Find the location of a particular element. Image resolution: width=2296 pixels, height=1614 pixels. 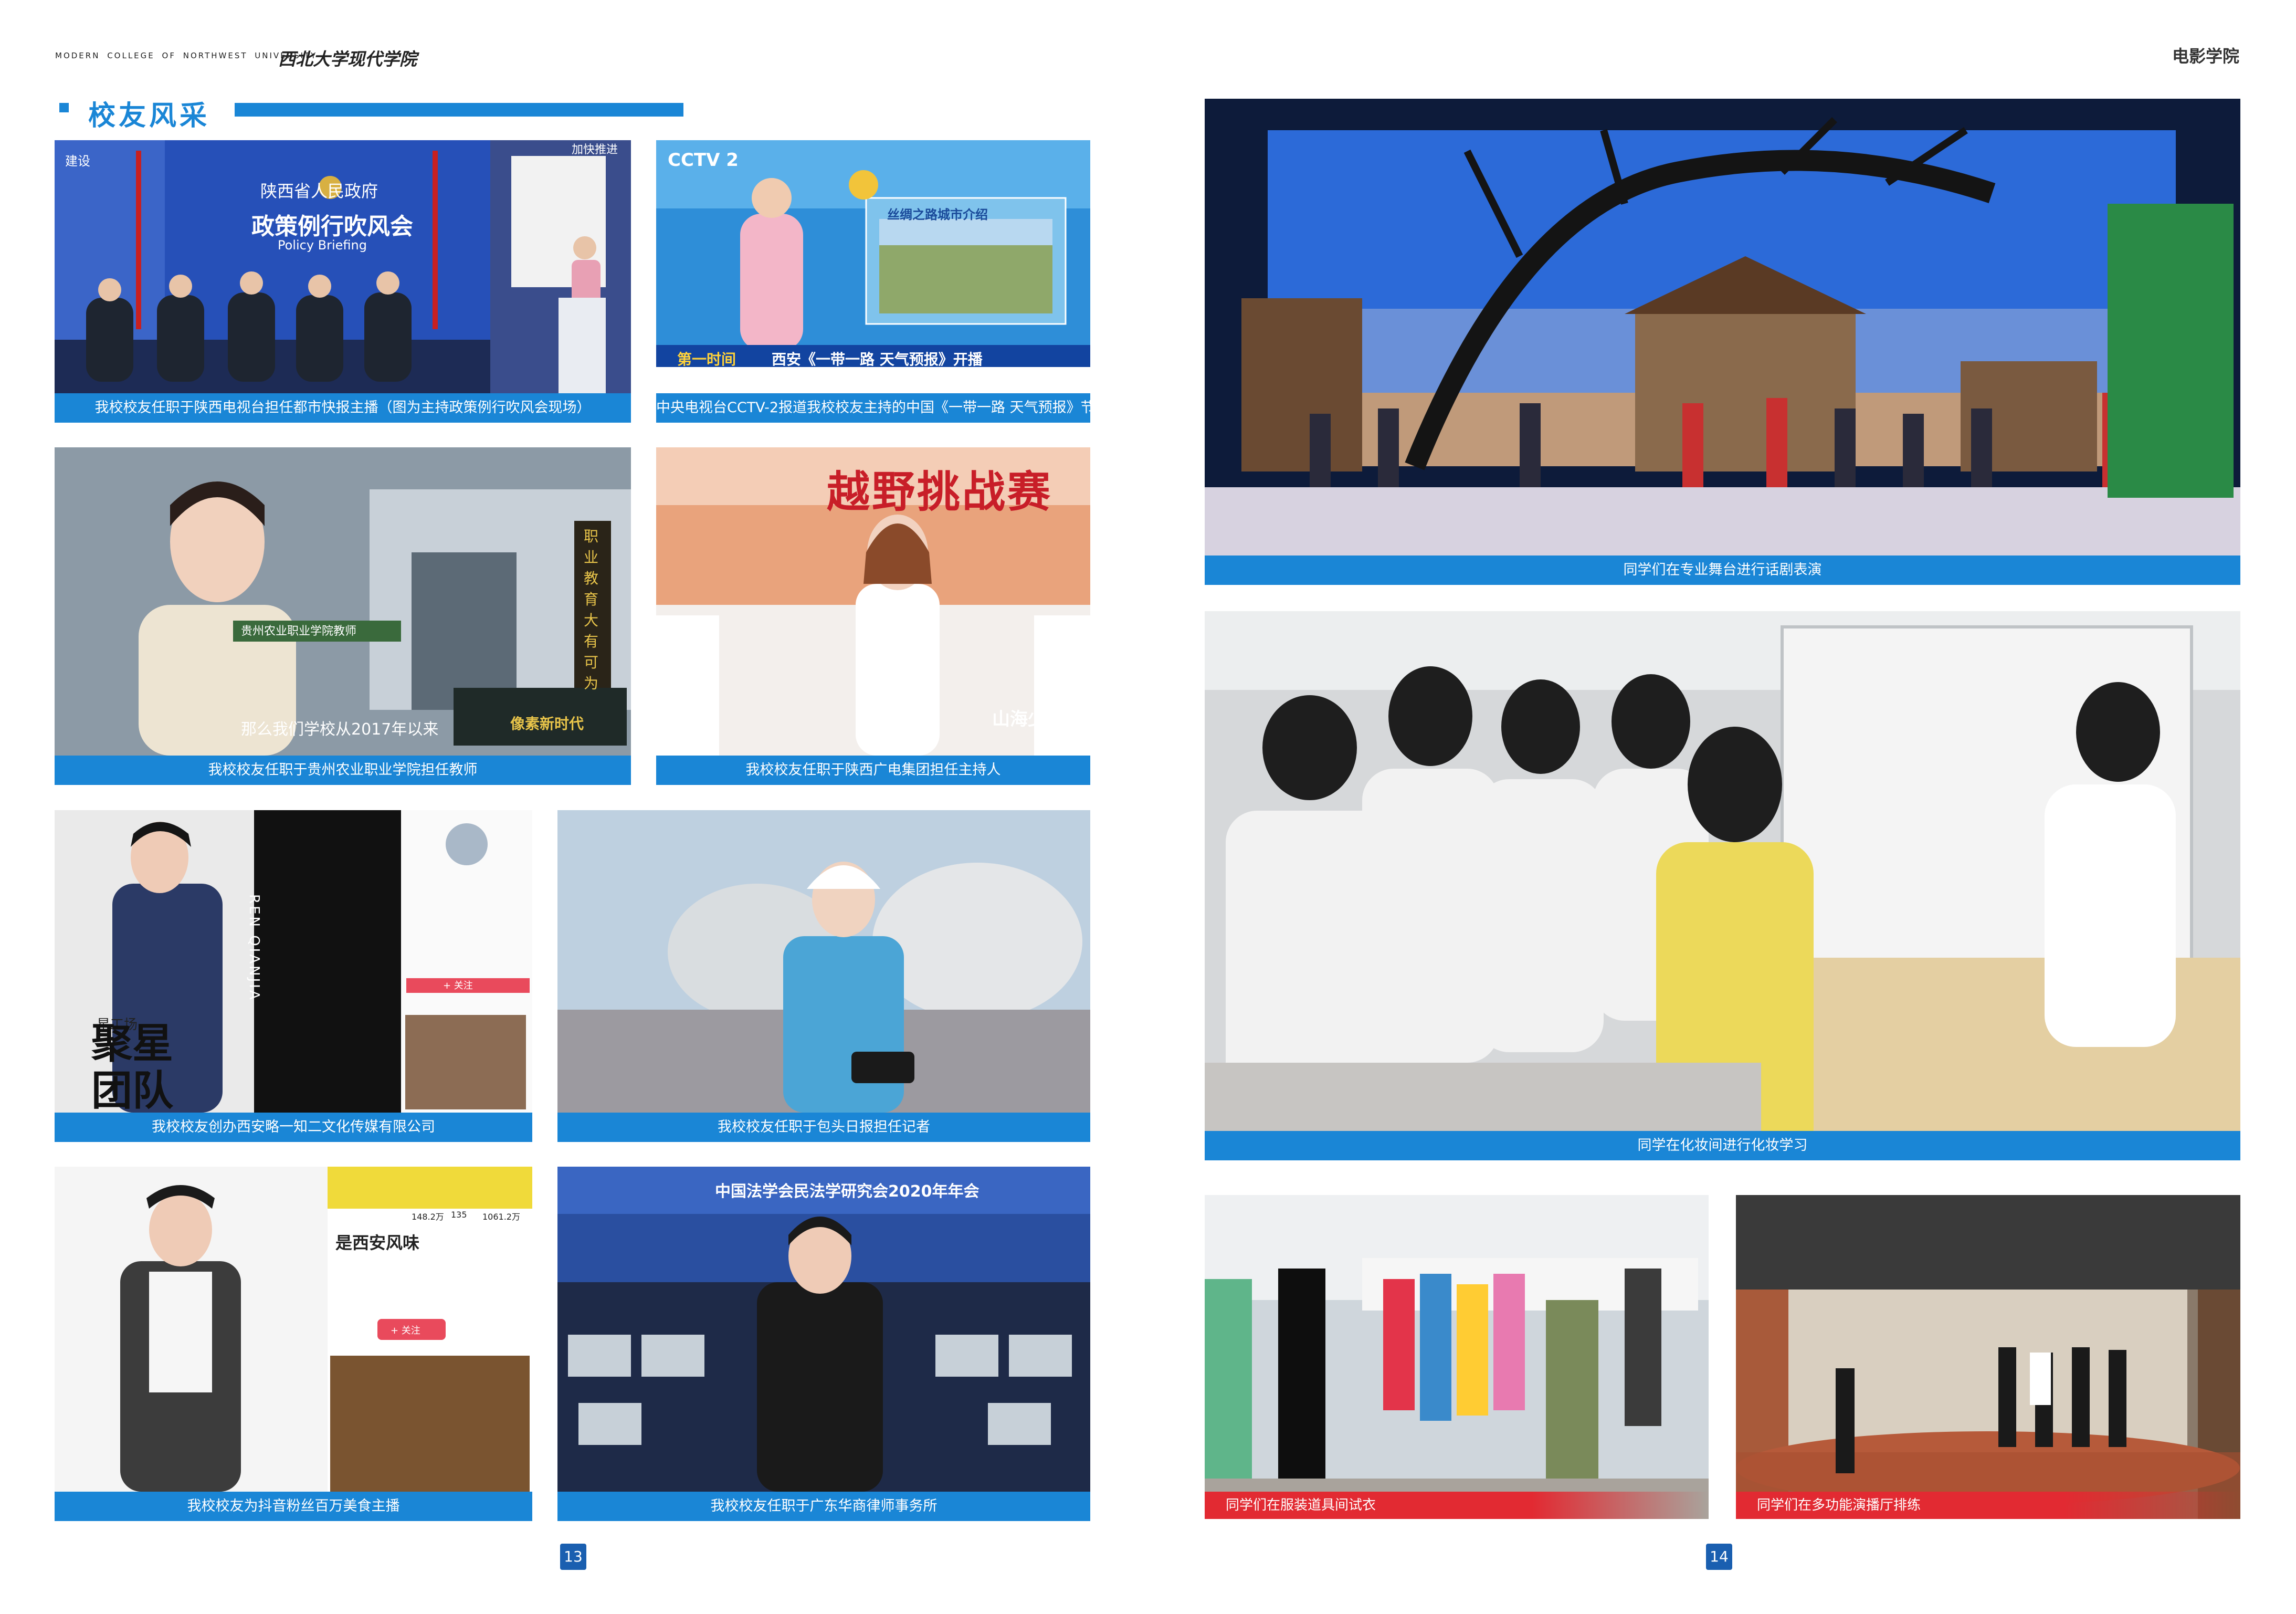

poster-english-name: REN QIANJIA is located at coordinates (254, 948).